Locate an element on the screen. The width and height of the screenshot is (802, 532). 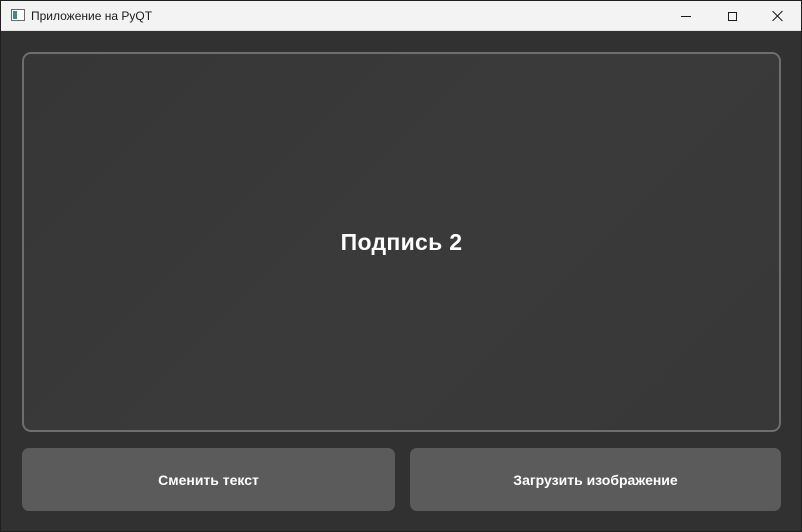
maximize-button is located at coordinates (732, 16).